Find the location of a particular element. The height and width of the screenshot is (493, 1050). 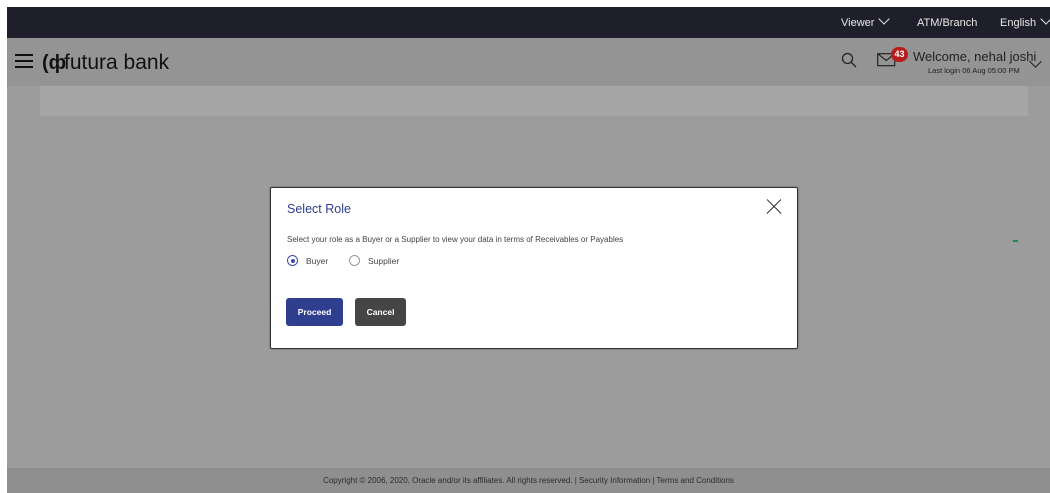

status-indicator is located at coordinates (1015, 241).